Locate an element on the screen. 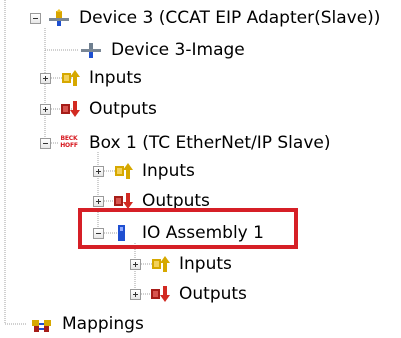 This screenshot has height=338, width=401. tree-node-device3-image: Device 3-Image is located at coordinates (163, 50).